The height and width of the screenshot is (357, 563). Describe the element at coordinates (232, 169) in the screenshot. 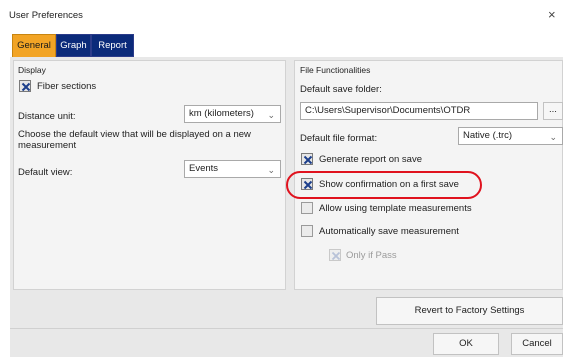

I see `default-view-select: Events ⌄` at that location.